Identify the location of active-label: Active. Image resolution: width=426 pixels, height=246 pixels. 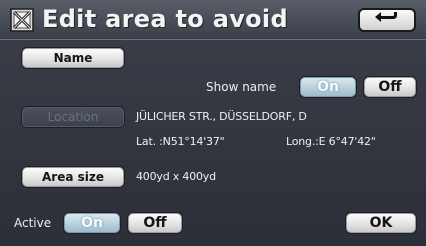
(33, 223).